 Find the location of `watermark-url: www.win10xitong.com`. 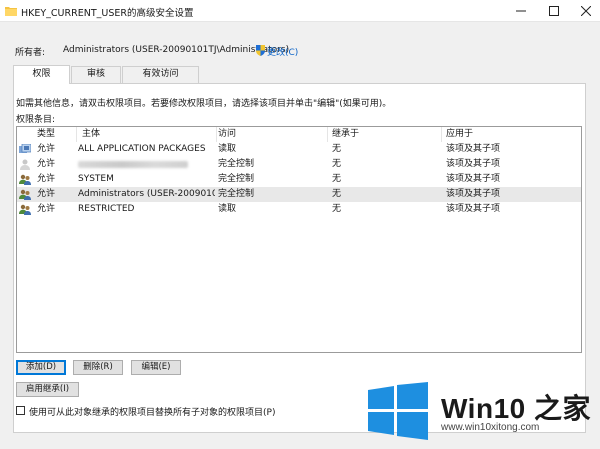

watermark-url: www.win10xitong.com is located at coordinates (490, 427).